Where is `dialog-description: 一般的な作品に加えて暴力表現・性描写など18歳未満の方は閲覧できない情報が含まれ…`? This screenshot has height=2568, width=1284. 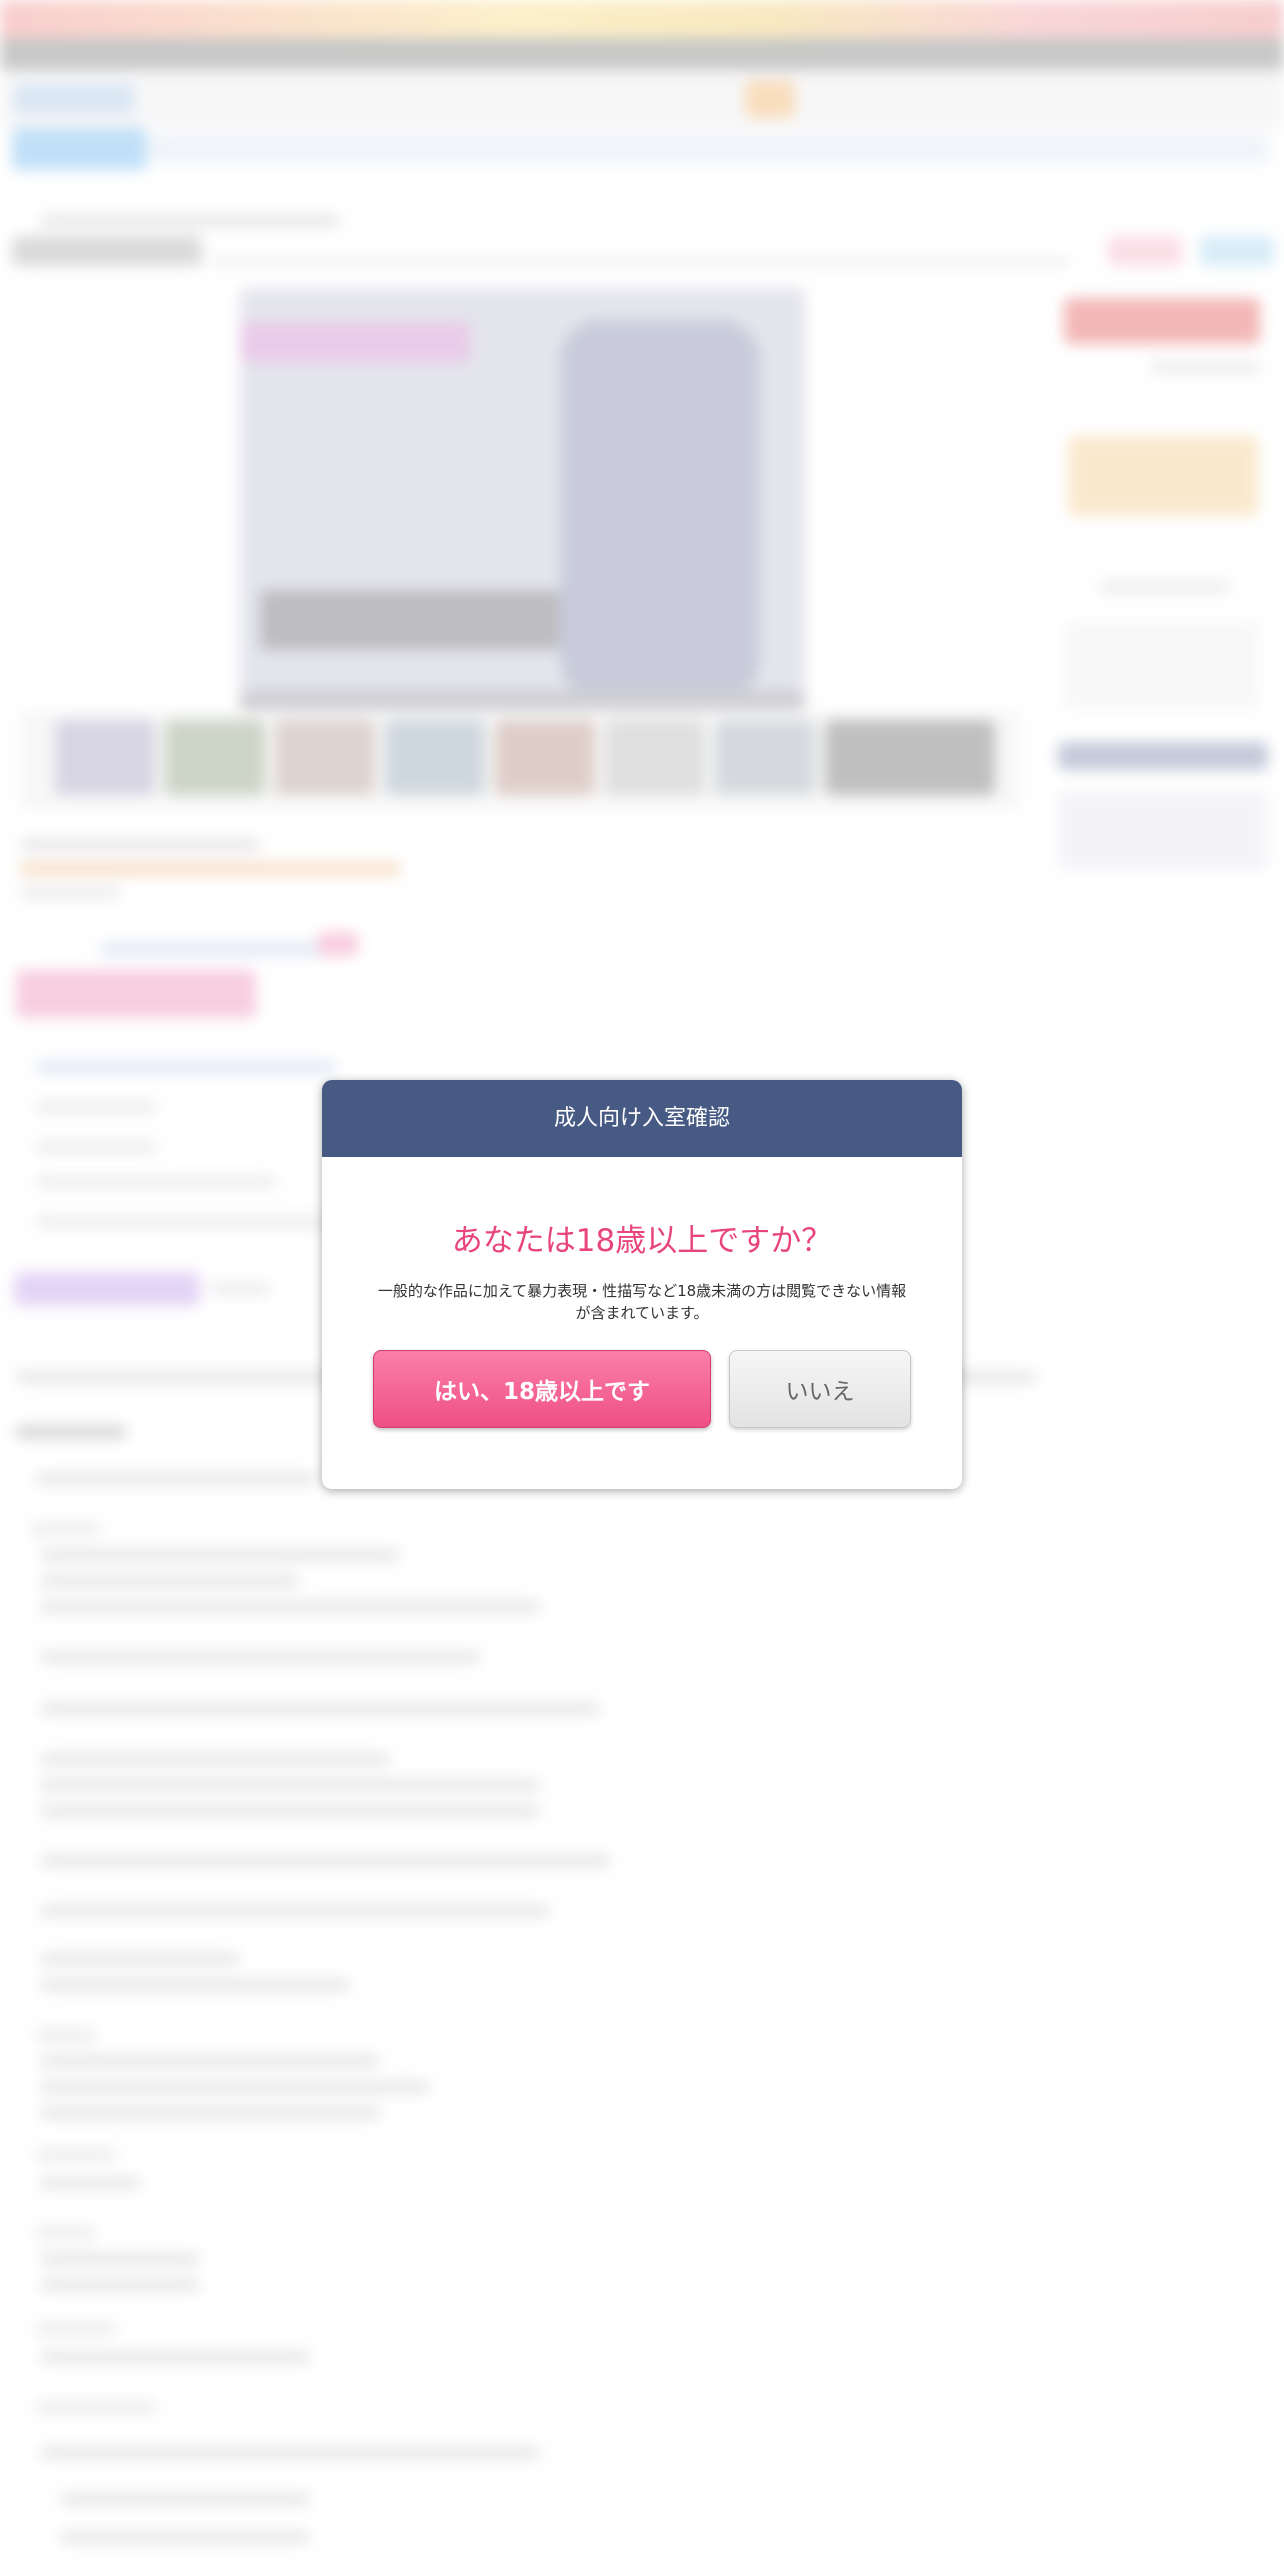 dialog-description: 一般的な作品に加えて暴力表現・性描写など18歳未満の方は閲覧できない情報が含まれ… is located at coordinates (642, 1302).